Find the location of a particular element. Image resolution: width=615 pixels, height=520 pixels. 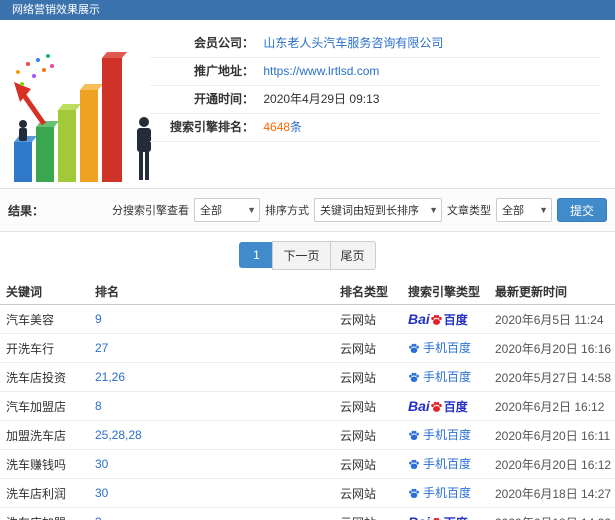

update-time-cell: 2020年6月5日 11:24 is located at coordinates (549, 319).